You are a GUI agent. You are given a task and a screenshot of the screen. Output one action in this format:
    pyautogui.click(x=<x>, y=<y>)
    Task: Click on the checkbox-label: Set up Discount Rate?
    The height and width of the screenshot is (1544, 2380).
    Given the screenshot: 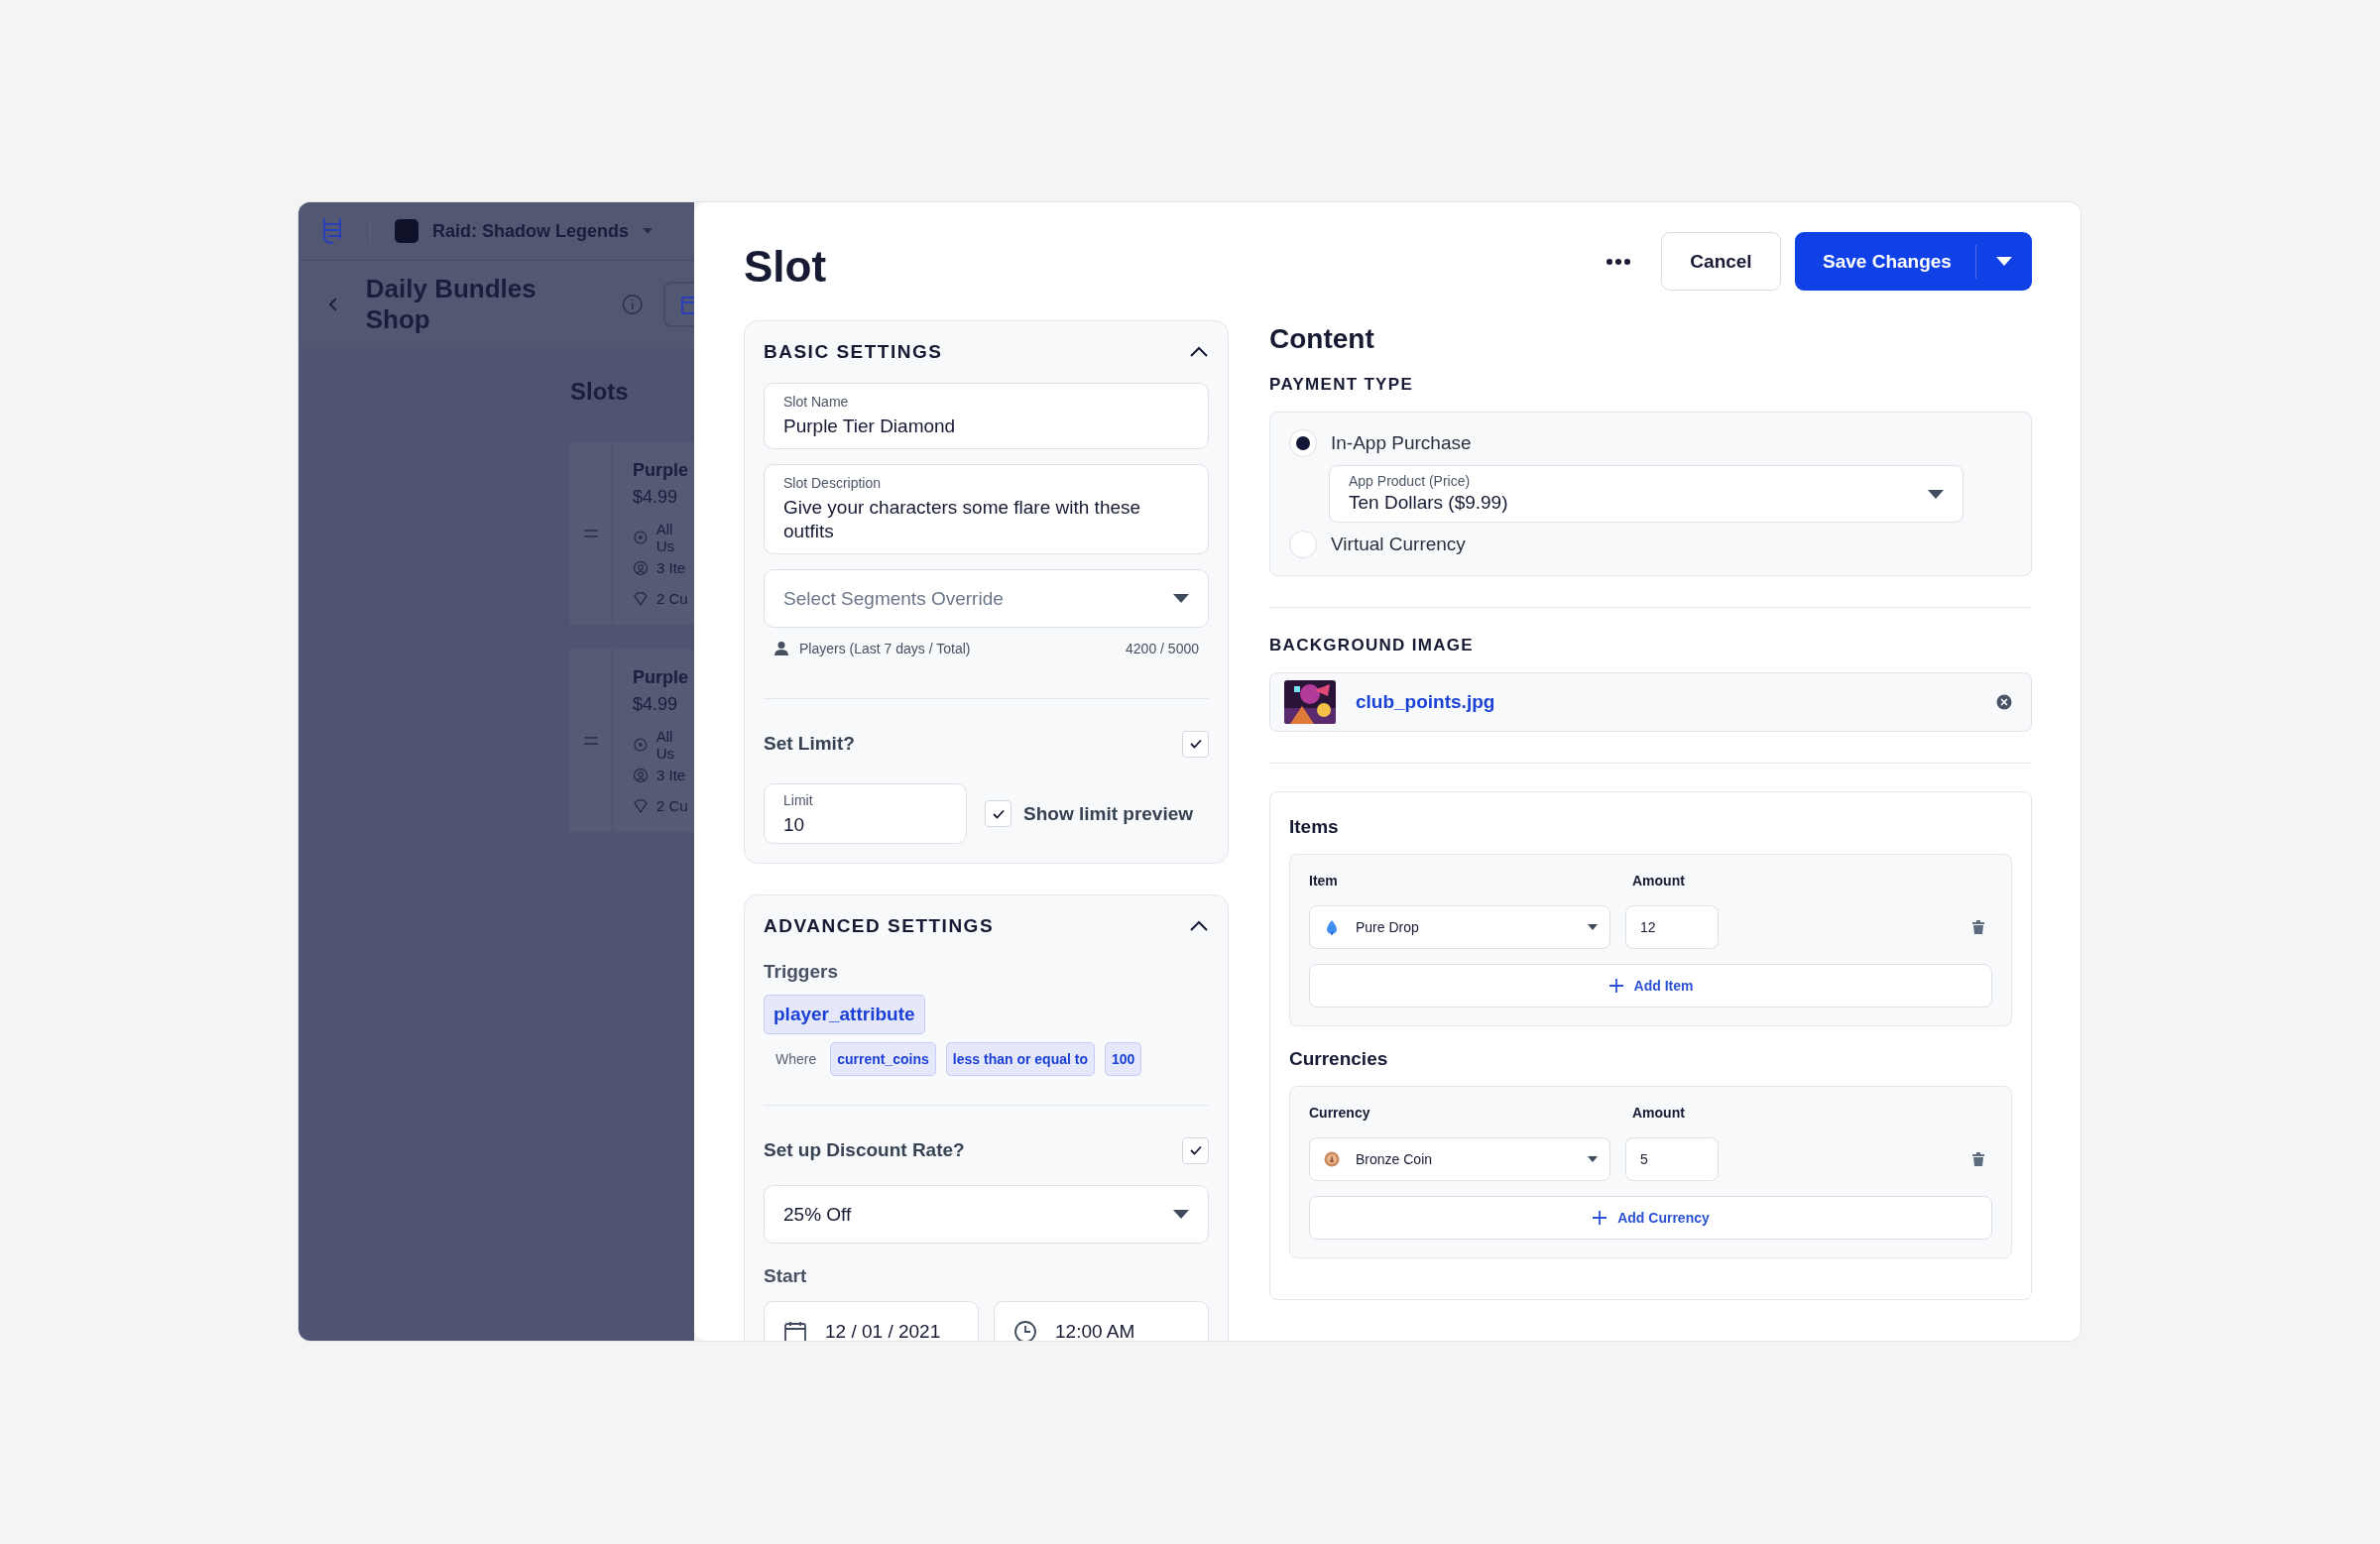 What is the action you would take?
    pyautogui.click(x=864, y=1150)
    